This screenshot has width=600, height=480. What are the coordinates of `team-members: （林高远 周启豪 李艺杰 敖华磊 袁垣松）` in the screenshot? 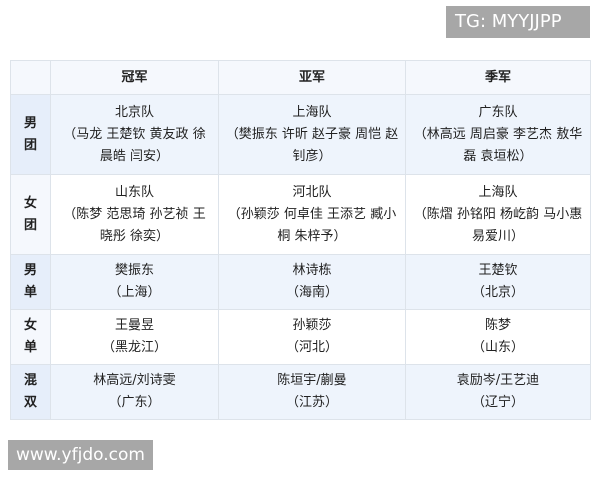 It's located at (498, 145).